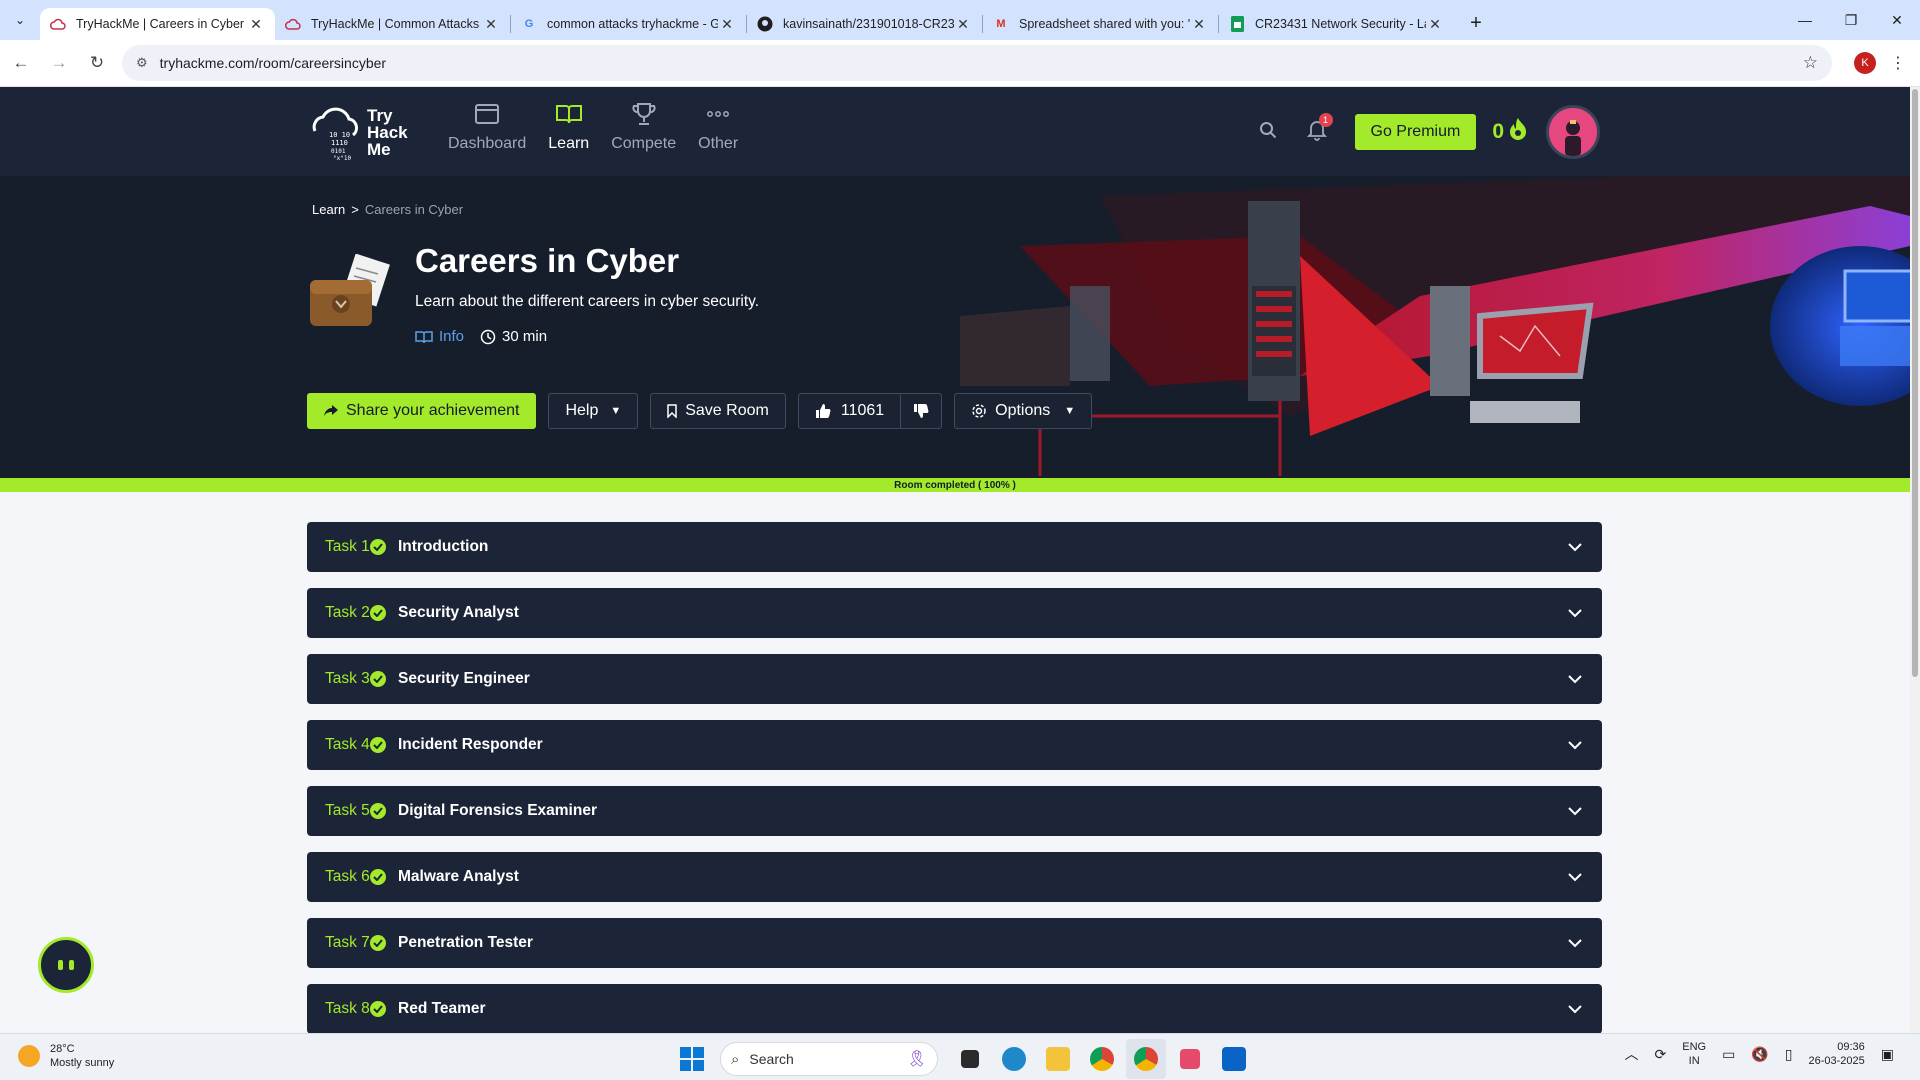 The image size is (1920, 1080). I want to click on task-header: Task 6 Malware Analyst, so click(954, 877).